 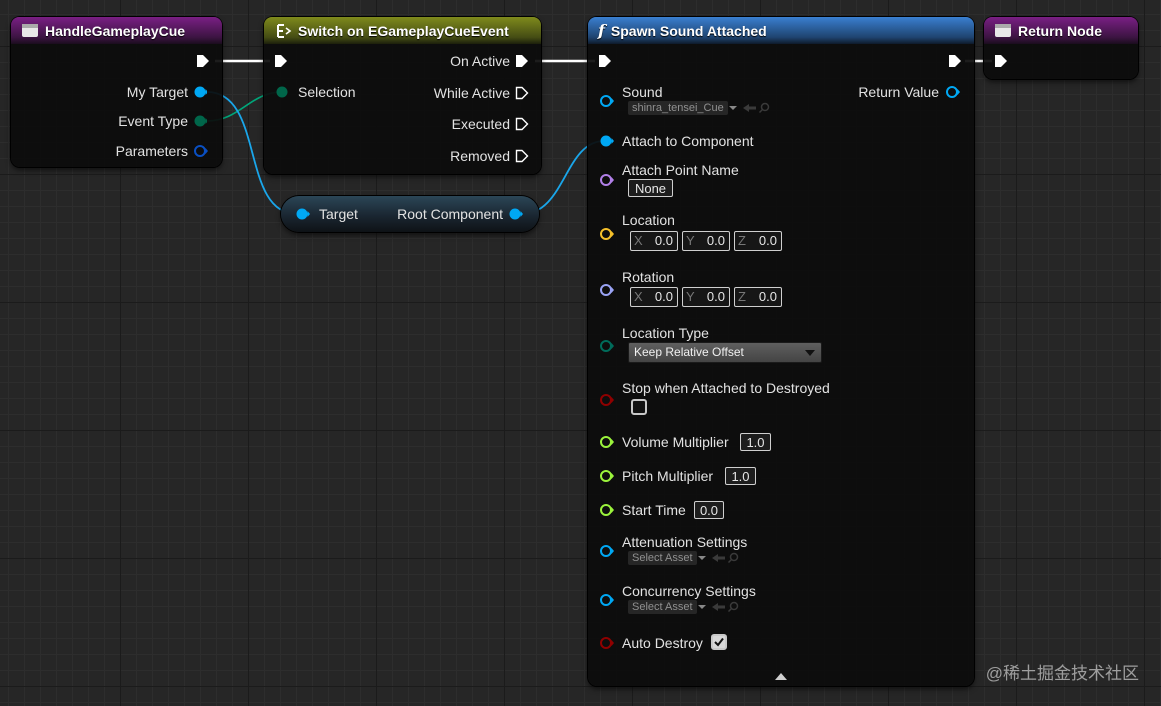 What do you see at coordinates (898, 92) in the screenshot?
I see `return-value-label: Return Value` at bounding box center [898, 92].